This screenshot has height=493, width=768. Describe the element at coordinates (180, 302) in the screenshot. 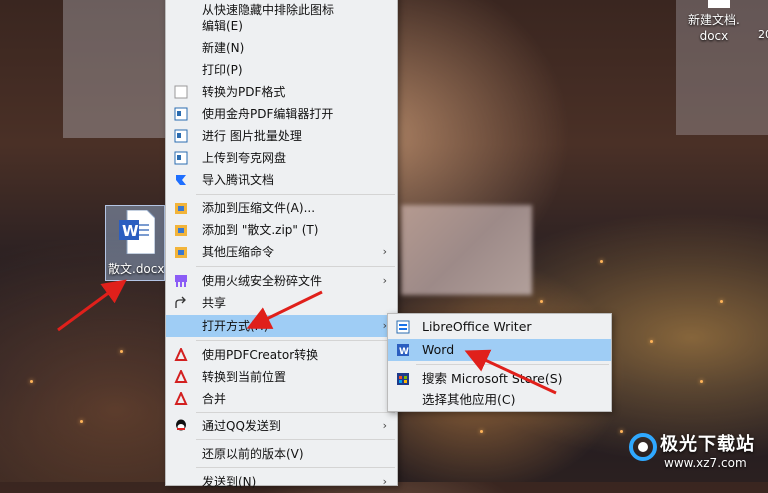

I see `share-icon` at that location.